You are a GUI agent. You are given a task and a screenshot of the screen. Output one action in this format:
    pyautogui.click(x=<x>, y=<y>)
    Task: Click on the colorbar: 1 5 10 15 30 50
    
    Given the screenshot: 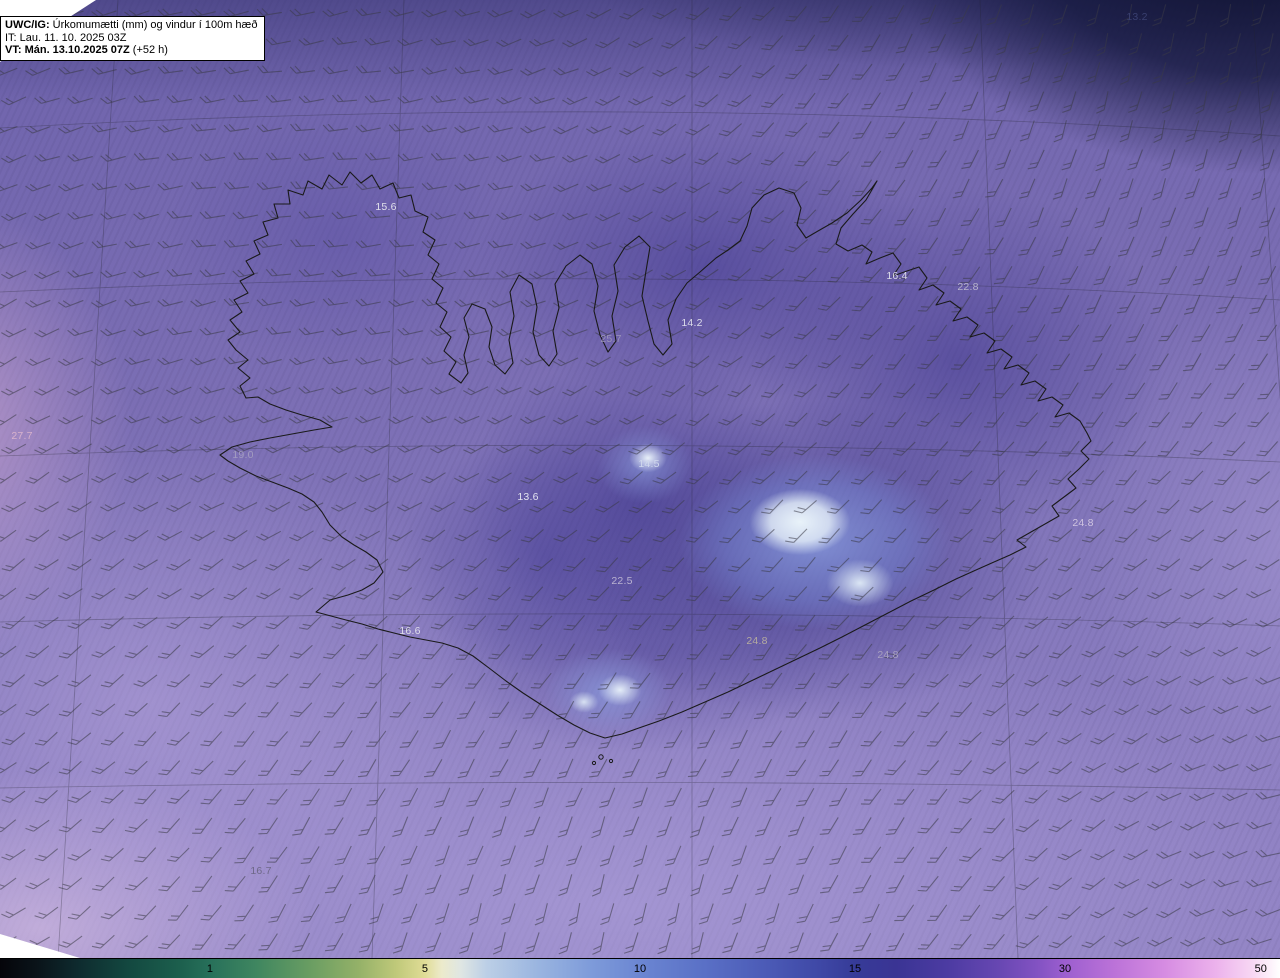 What is the action you would take?
    pyautogui.click(x=640, y=968)
    